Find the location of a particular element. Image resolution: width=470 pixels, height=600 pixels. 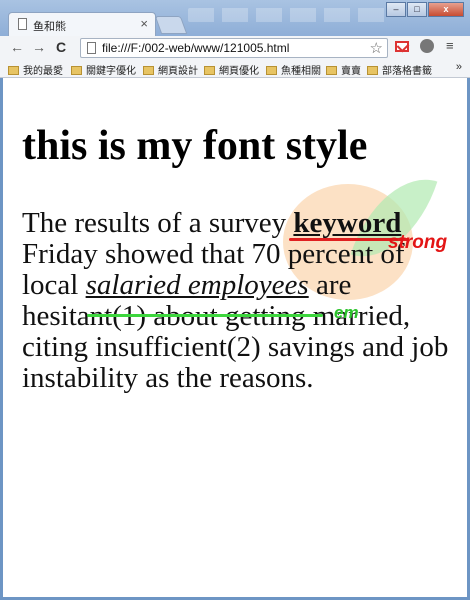

strong-annotation-label: strong is located at coordinates (418, 242).